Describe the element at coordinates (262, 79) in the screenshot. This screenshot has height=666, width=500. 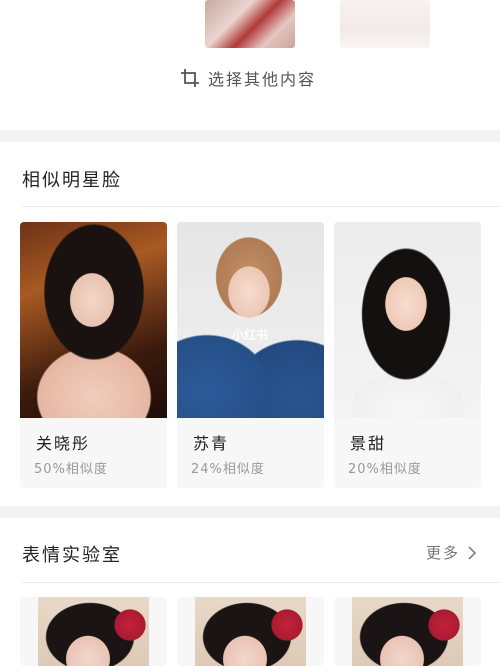
I see `select-other-label: 选择其他内容` at that location.